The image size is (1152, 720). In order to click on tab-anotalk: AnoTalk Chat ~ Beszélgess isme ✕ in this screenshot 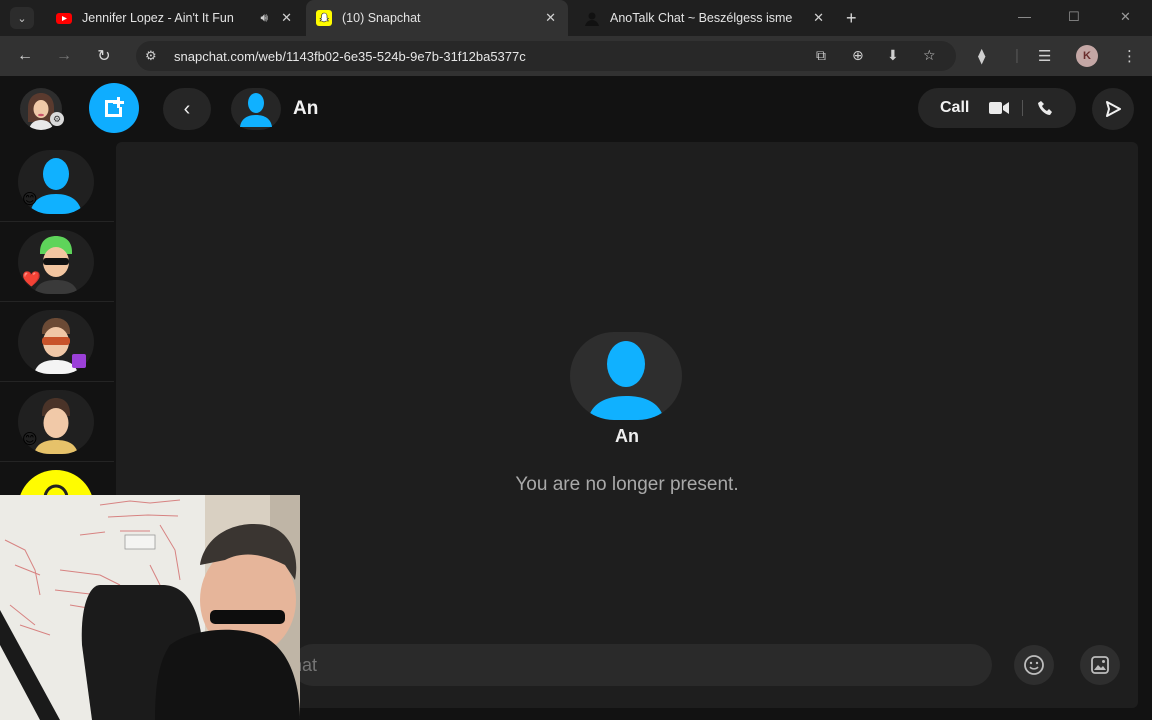, I will do `click(705, 18)`.